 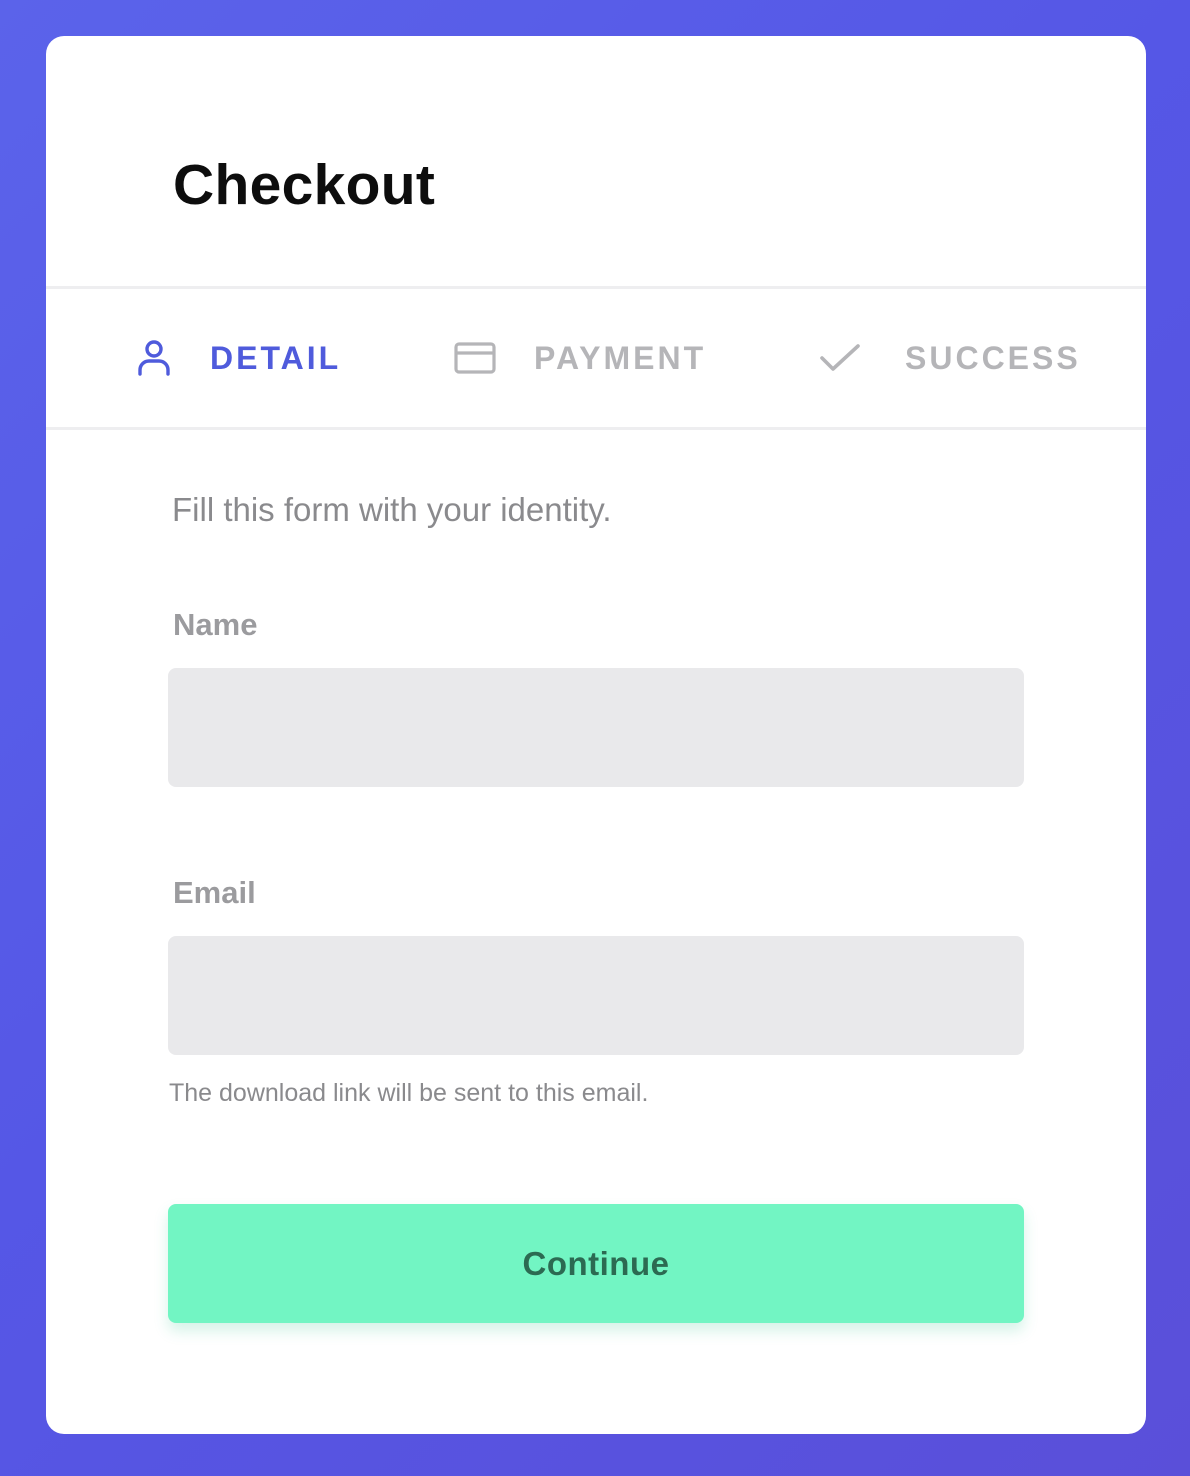 What do you see at coordinates (476, 358) in the screenshot?
I see `credit-card-icon` at bounding box center [476, 358].